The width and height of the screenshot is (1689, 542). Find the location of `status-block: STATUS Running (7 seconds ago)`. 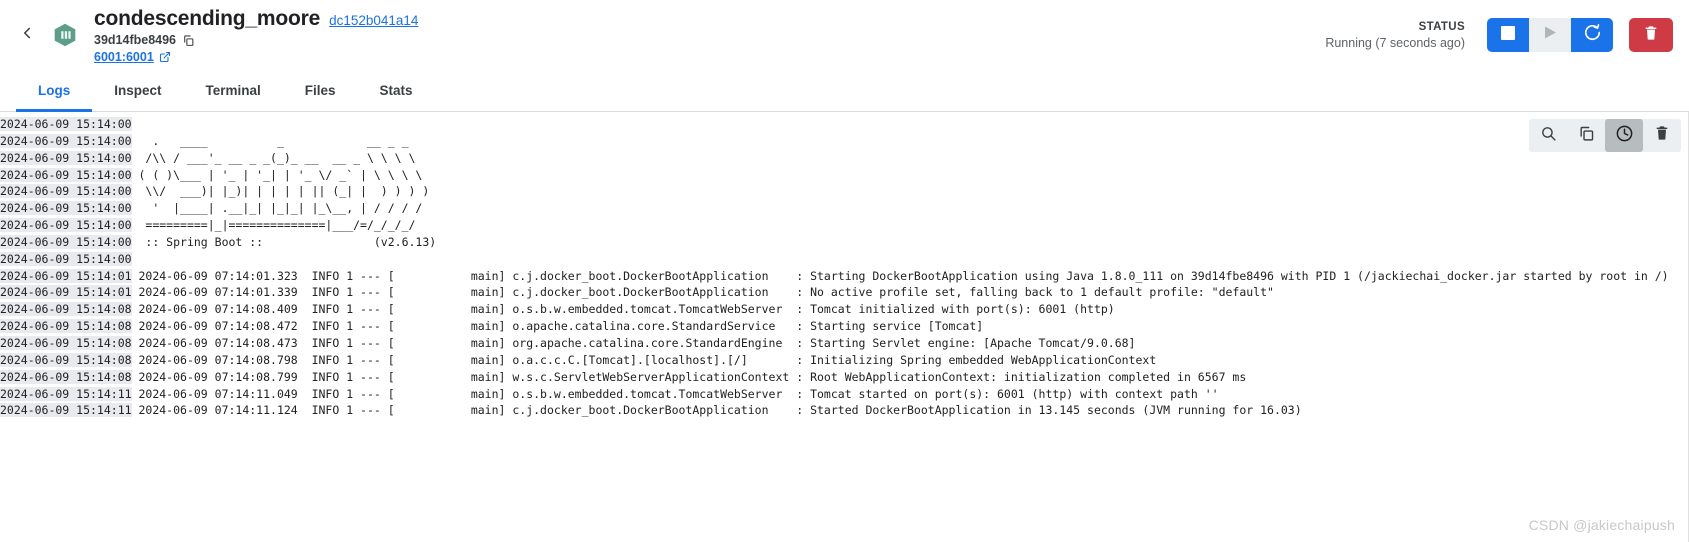

status-block: STATUS Running (7 seconds ago) is located at coordinates (1395, 35).